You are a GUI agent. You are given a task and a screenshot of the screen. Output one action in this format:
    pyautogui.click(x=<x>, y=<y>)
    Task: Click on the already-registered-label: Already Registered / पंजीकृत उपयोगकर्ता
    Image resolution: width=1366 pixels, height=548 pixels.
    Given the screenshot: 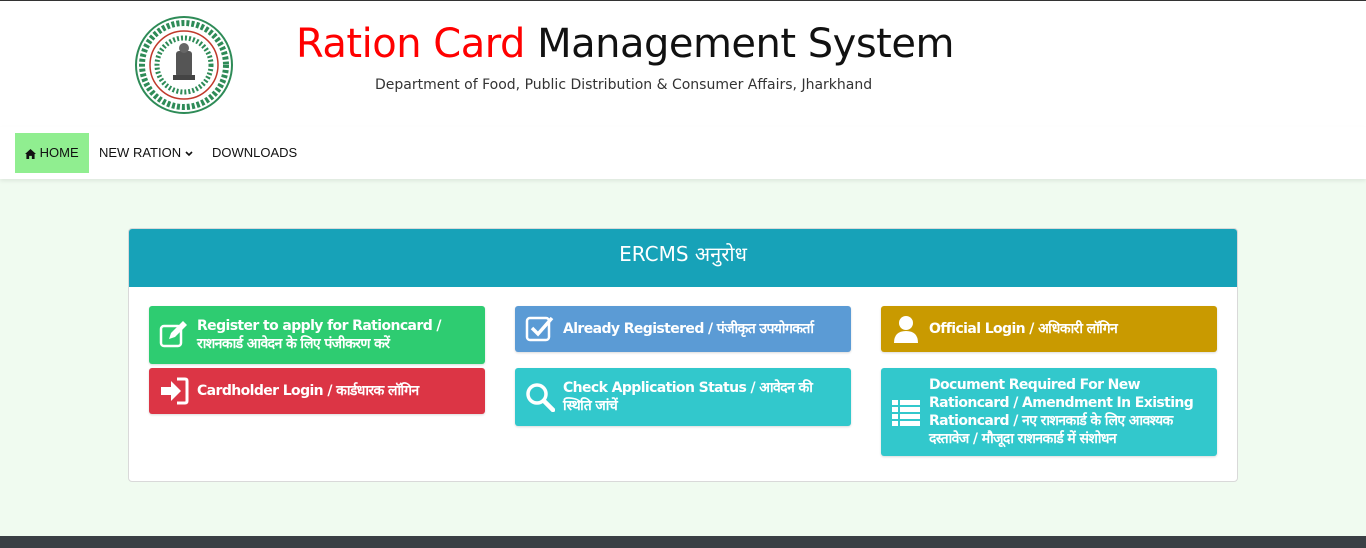 What is the action you would take?
    pyautogui.click(x=688, y=329)
    